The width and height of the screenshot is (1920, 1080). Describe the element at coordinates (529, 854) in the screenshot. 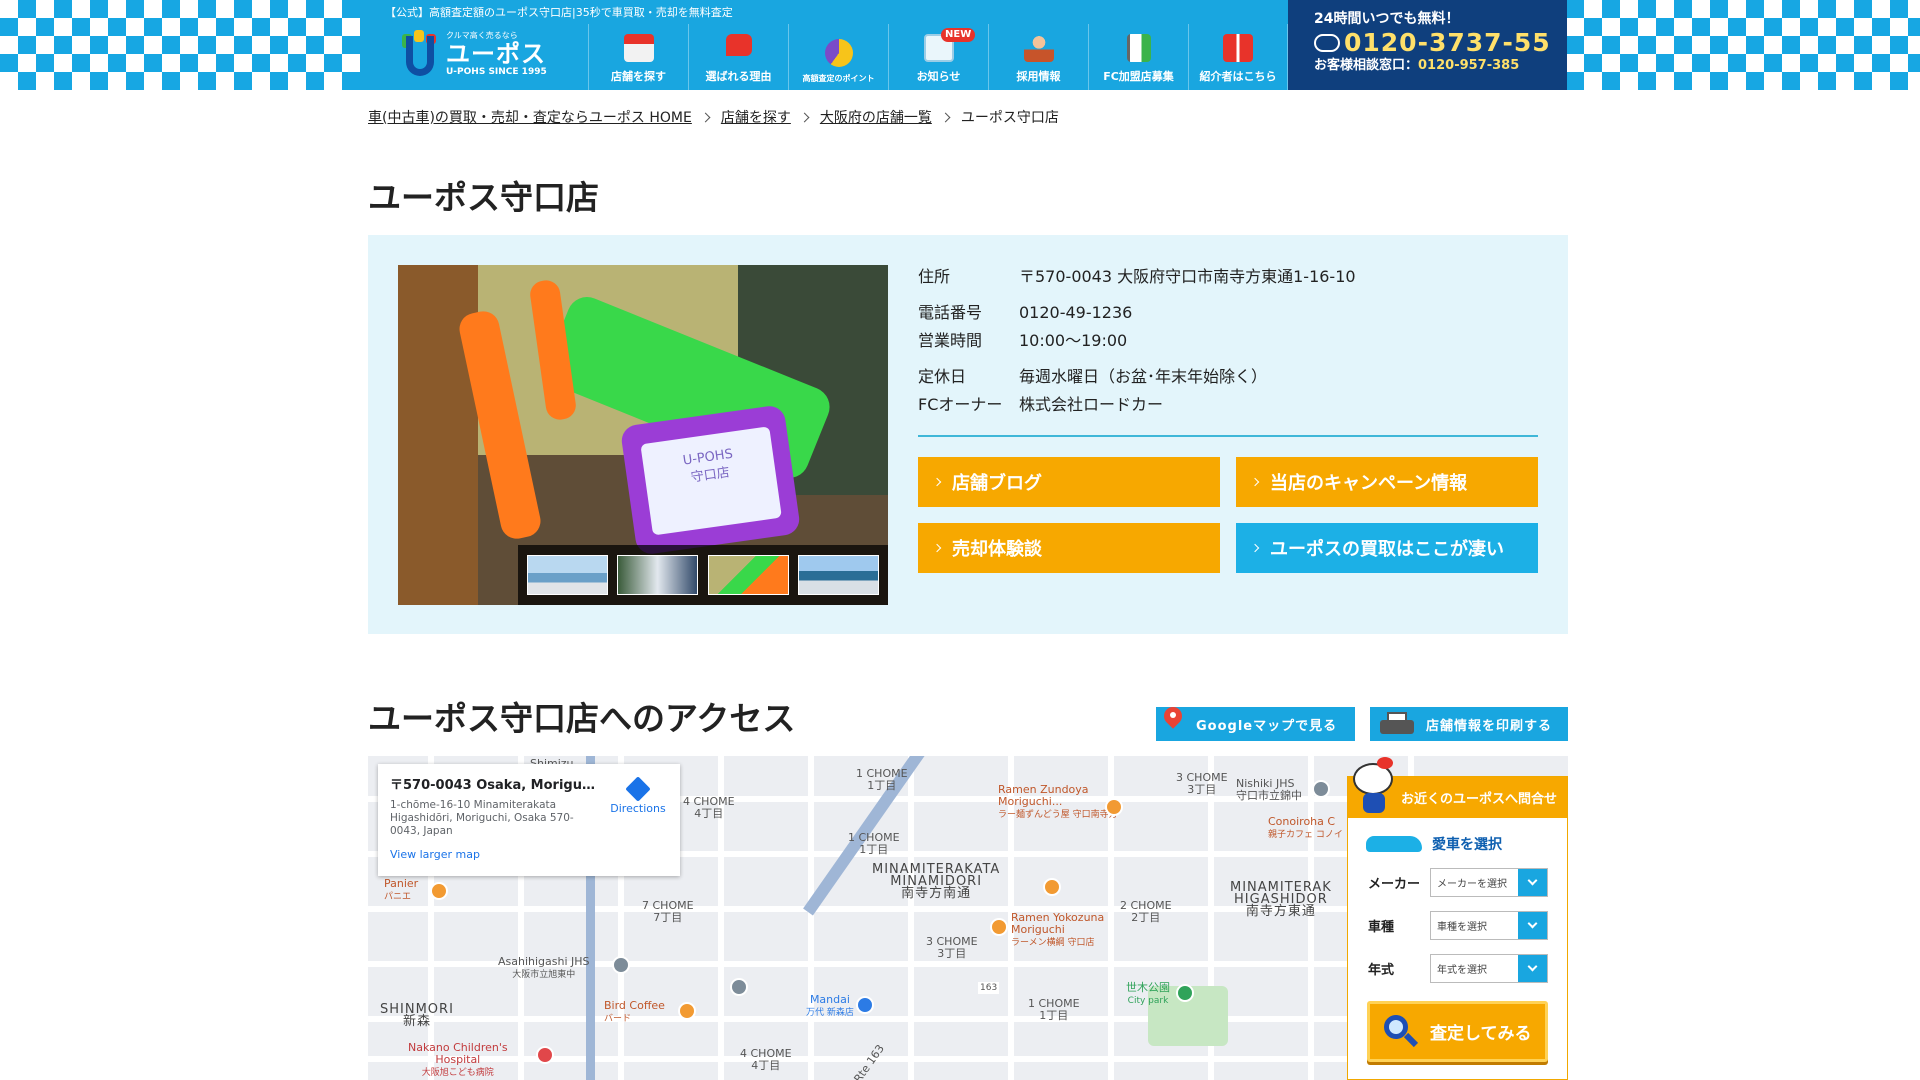

I see `view-larger-map-link: View larger map` at that location.